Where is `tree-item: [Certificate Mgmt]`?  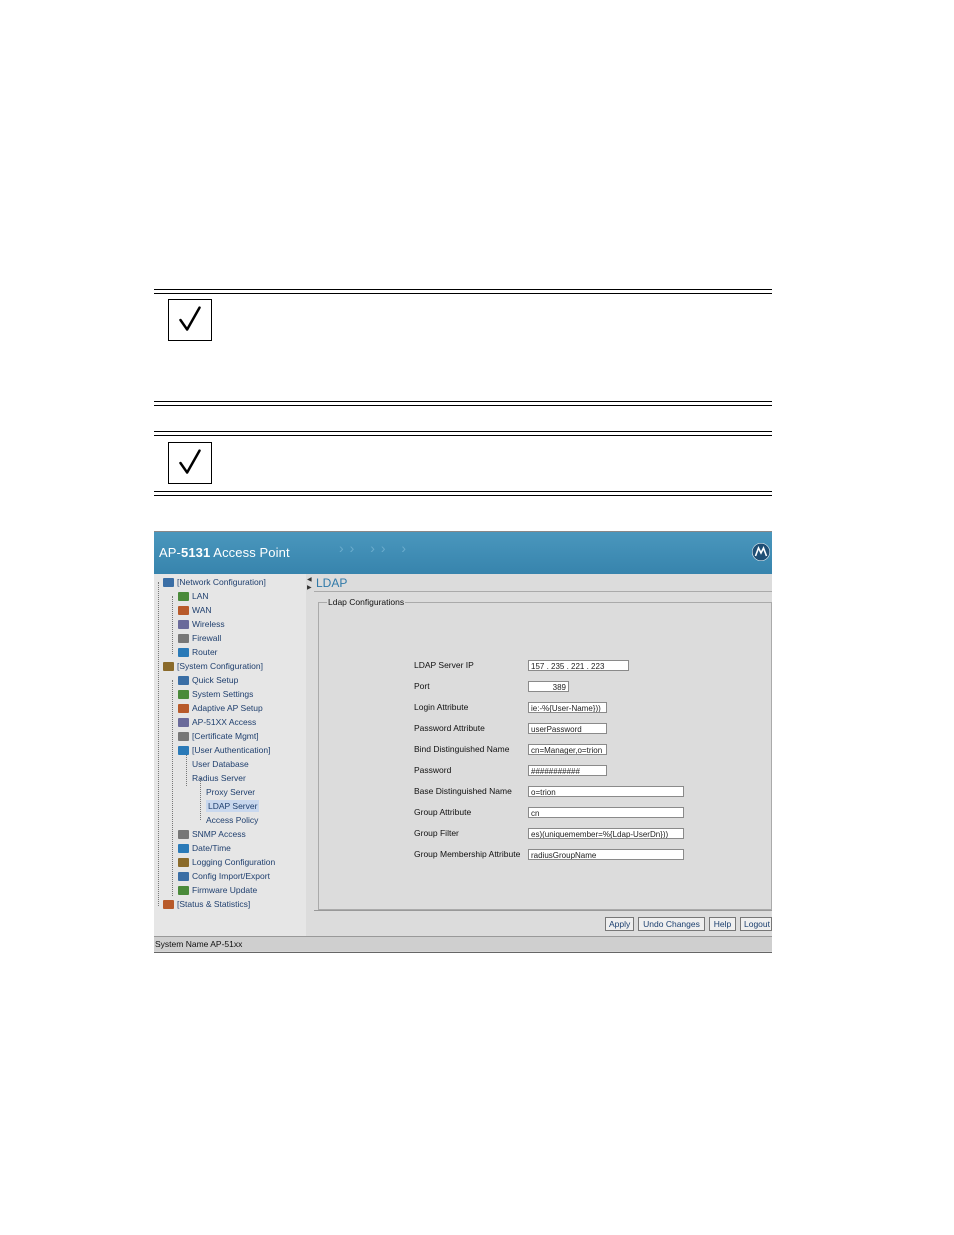 tree-item: [Certificate Mgmt] is located at coordinates (218, 736).